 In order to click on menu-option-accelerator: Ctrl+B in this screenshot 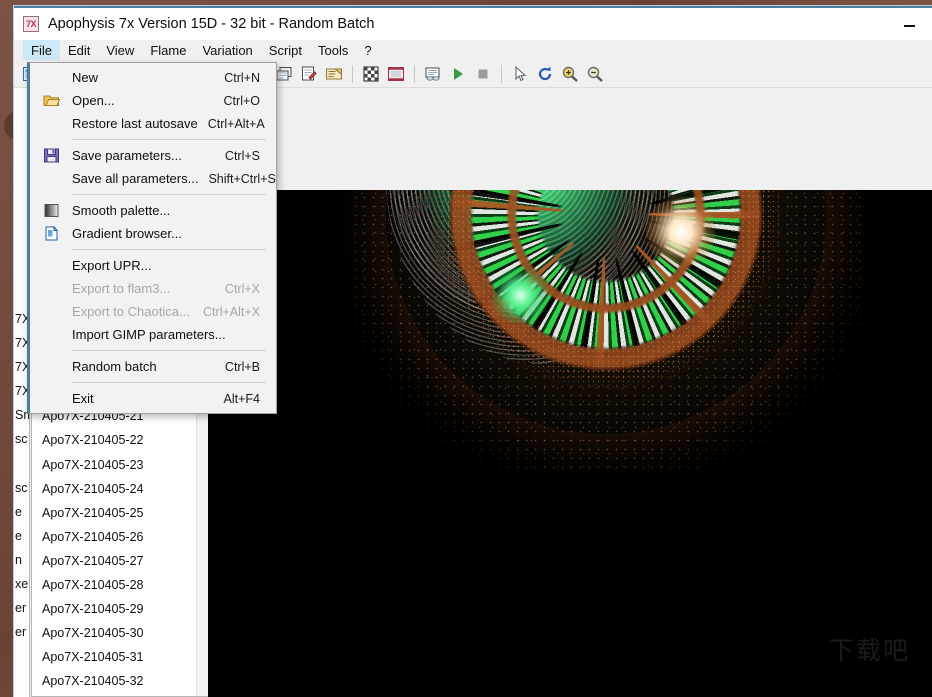, I will do `click(242, 366)`.